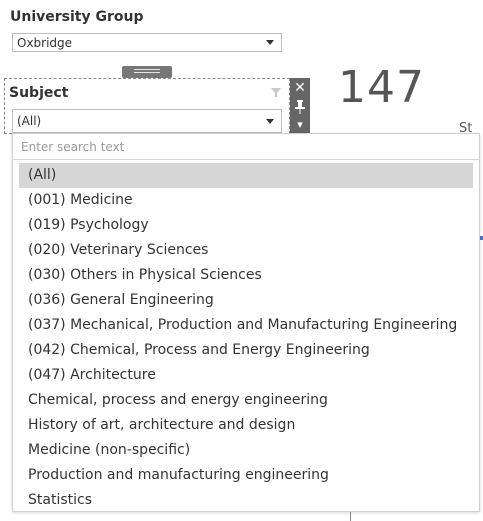 This screenshot has width=483, height=521. Describe the element at coordinates (300, 125) in the screenshot. I see `more-options-icon: ▾` at that location.